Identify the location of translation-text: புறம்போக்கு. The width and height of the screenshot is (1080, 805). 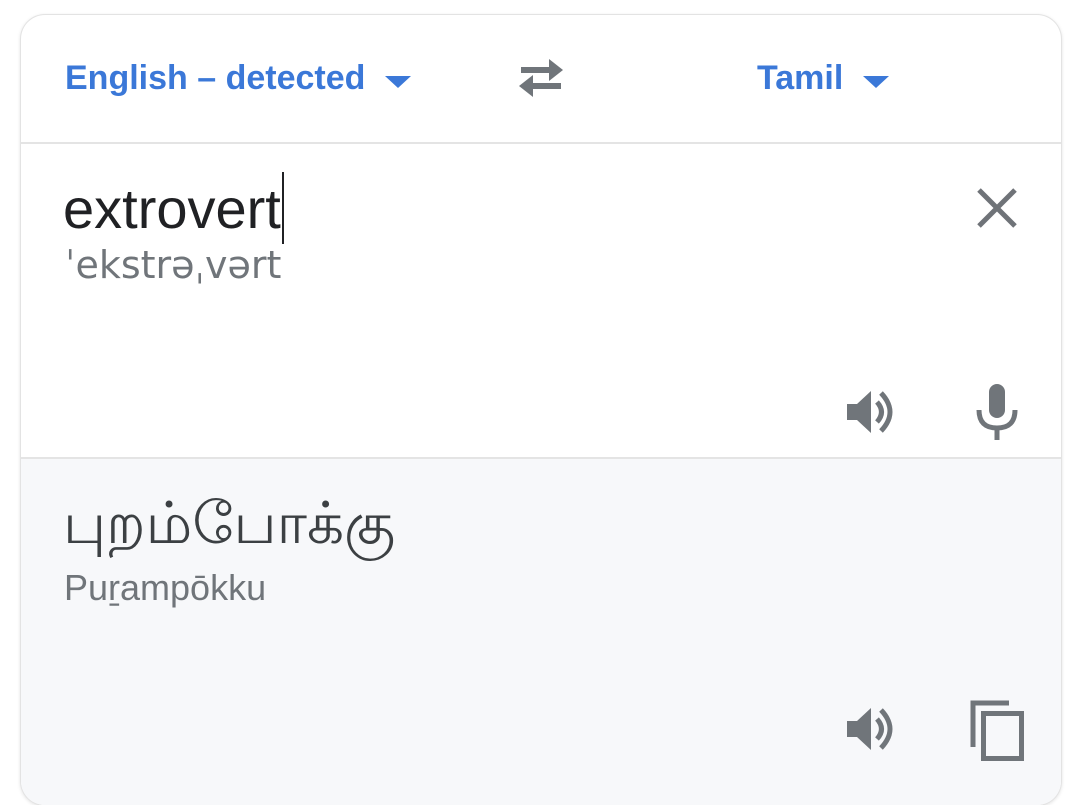
(229, 523).